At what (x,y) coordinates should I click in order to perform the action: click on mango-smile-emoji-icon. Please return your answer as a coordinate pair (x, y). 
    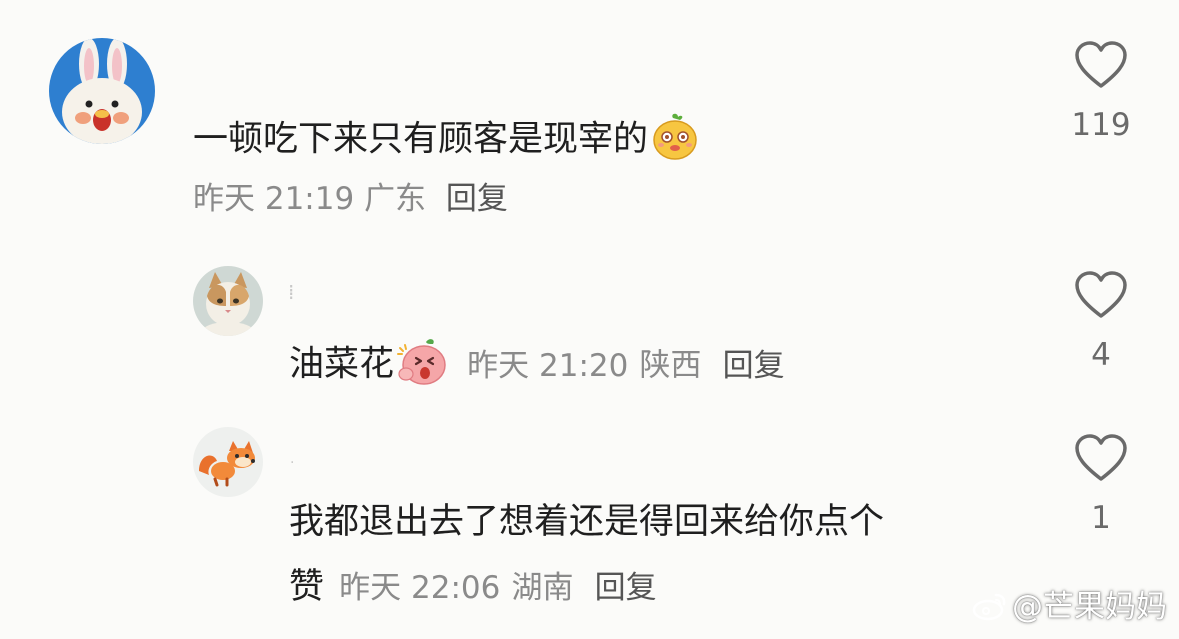
    Looking at the image, I should click on (675, 140).